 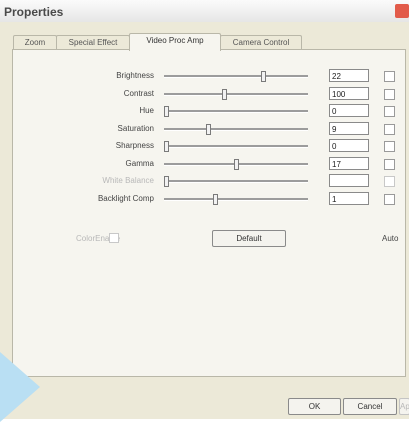 I want to click on hue-auto-checkbox, so click(x=389, y=111).